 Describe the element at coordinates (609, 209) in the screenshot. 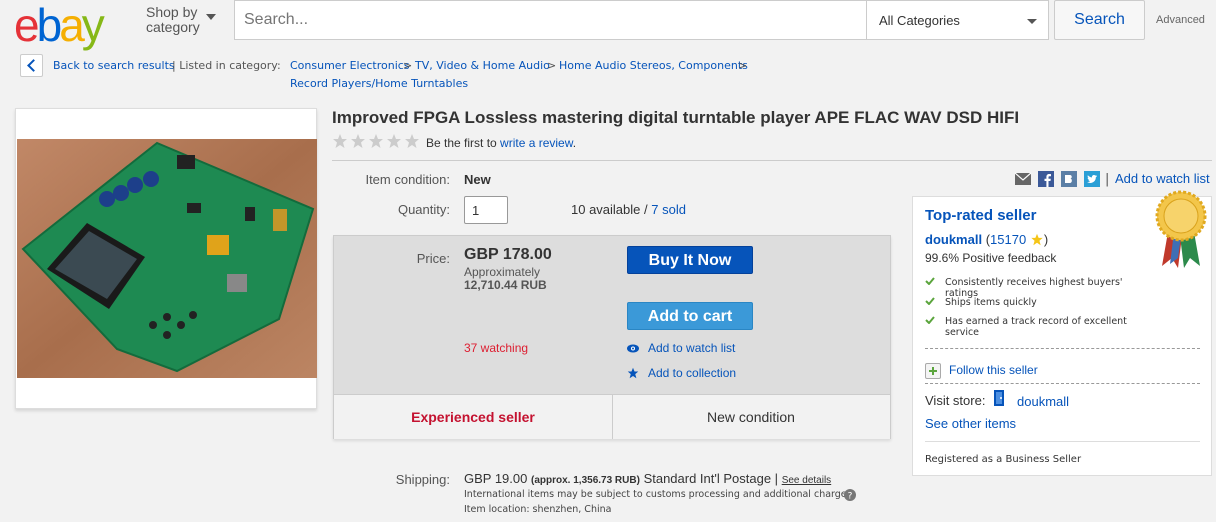

I see `available-count: 10 available /` at that location.